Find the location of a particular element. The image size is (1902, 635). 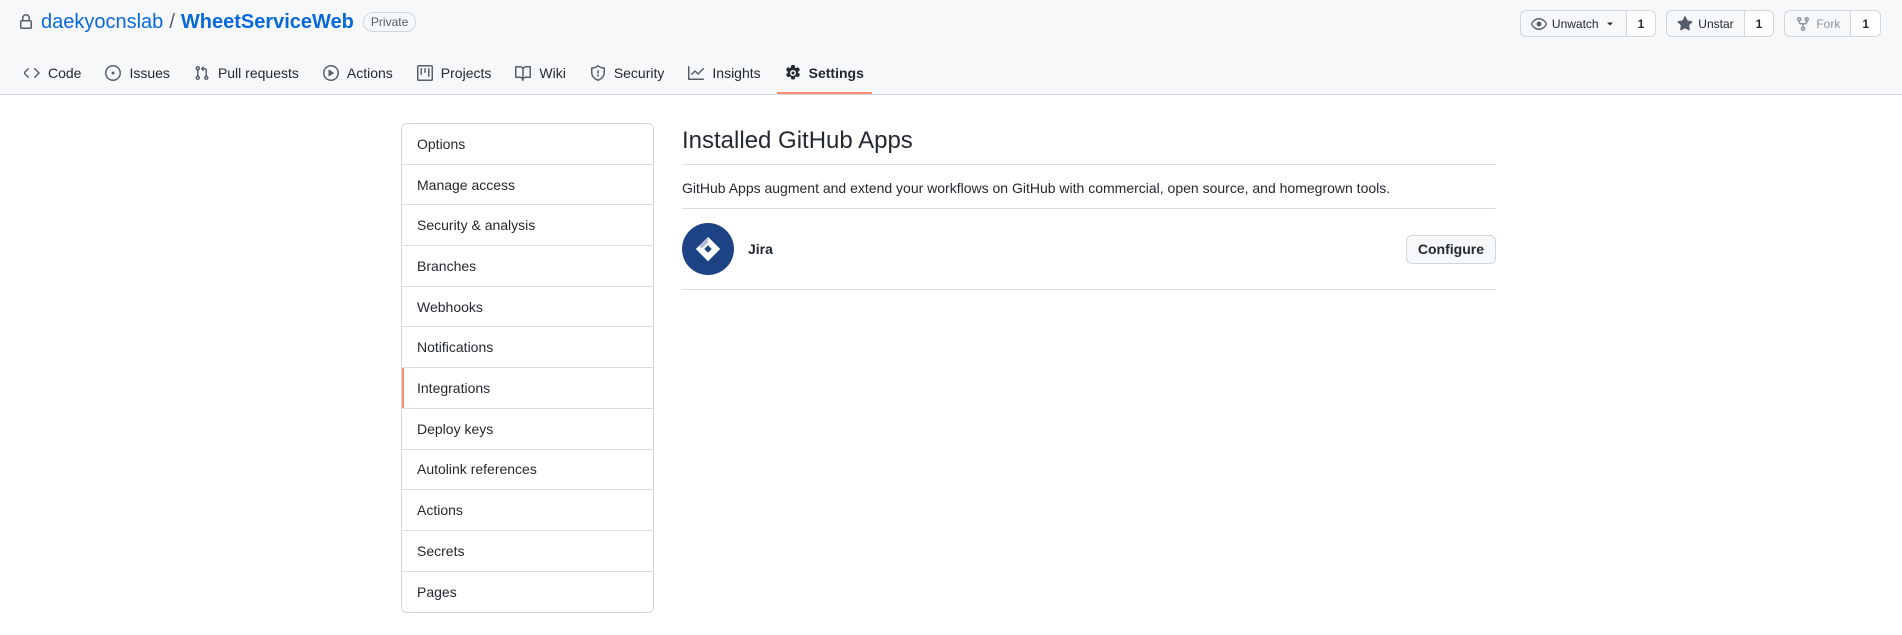

fork-button-group: Fork 1 is located at coordinates (1832, 23).